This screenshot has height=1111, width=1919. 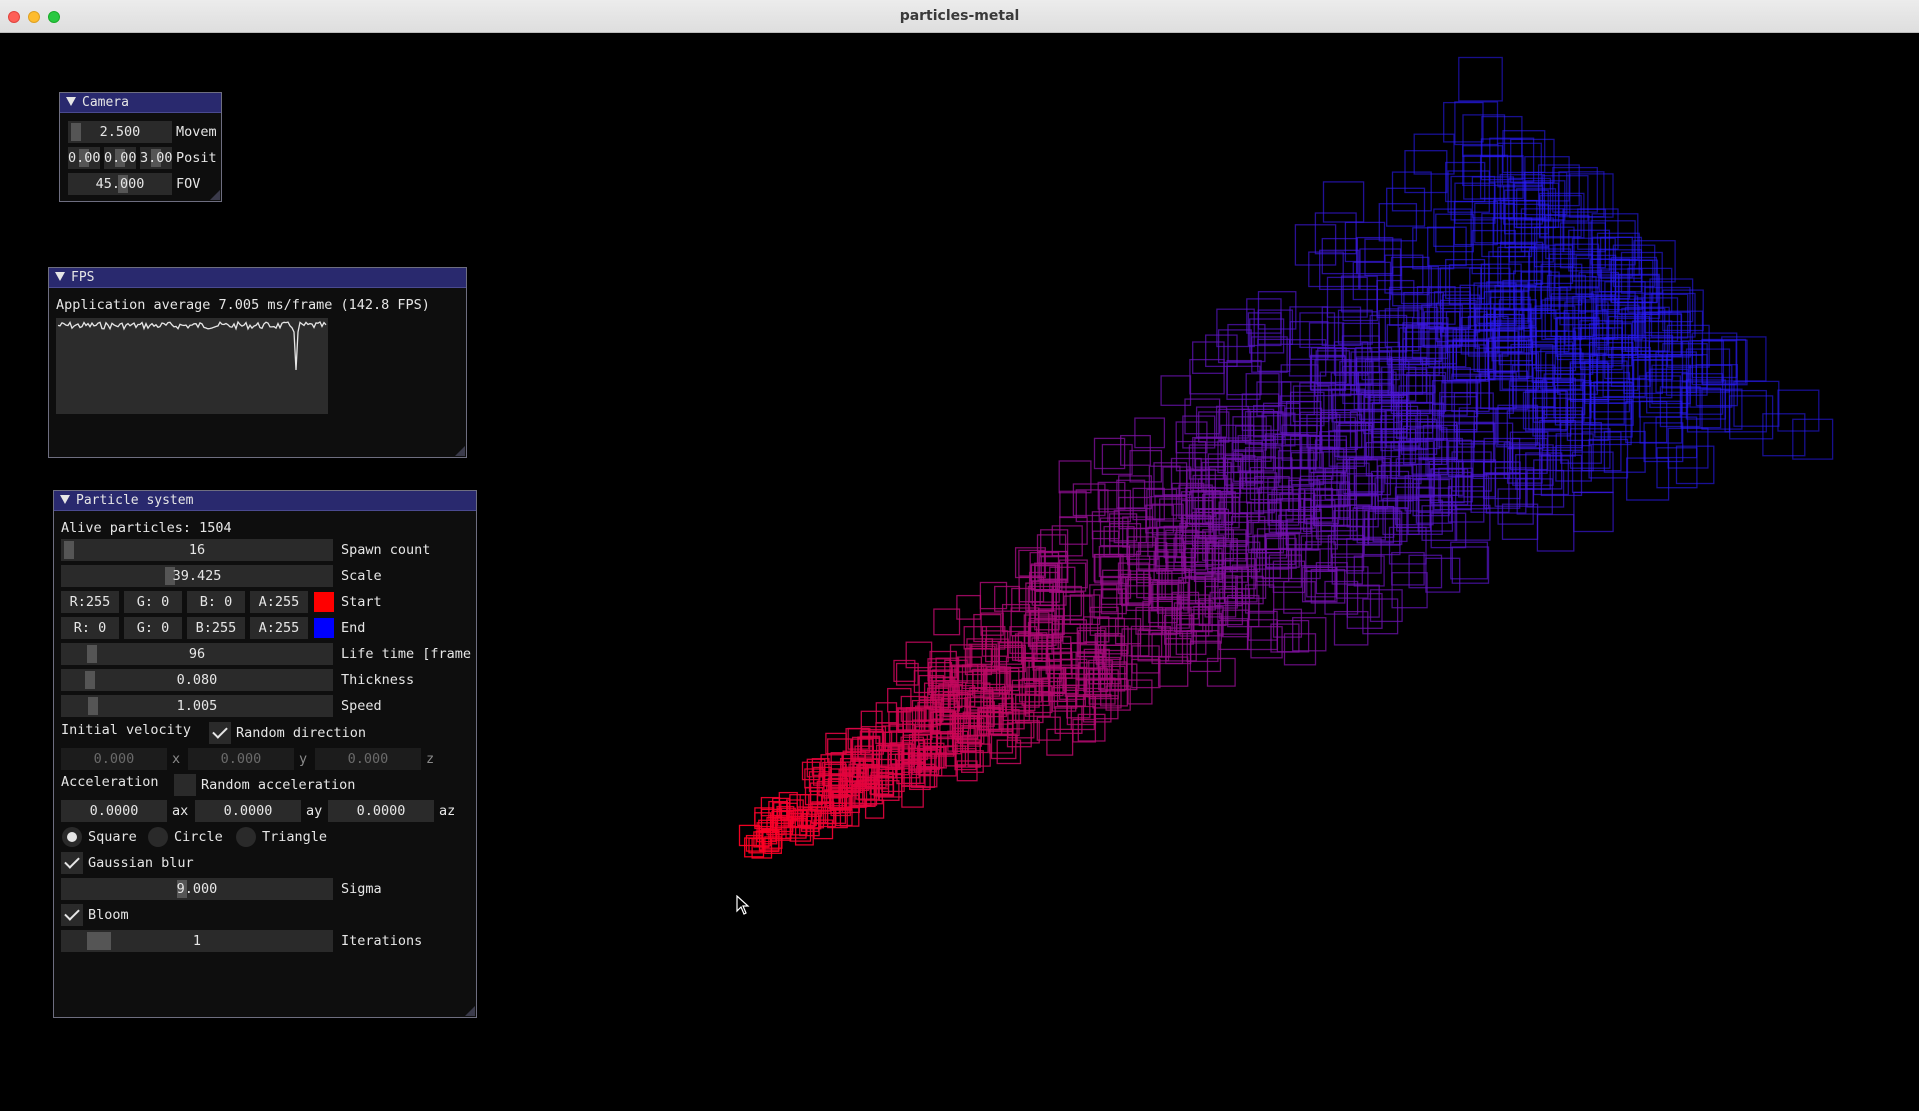 I want to click on start-color-label: Start, so click(x=361, y=602).